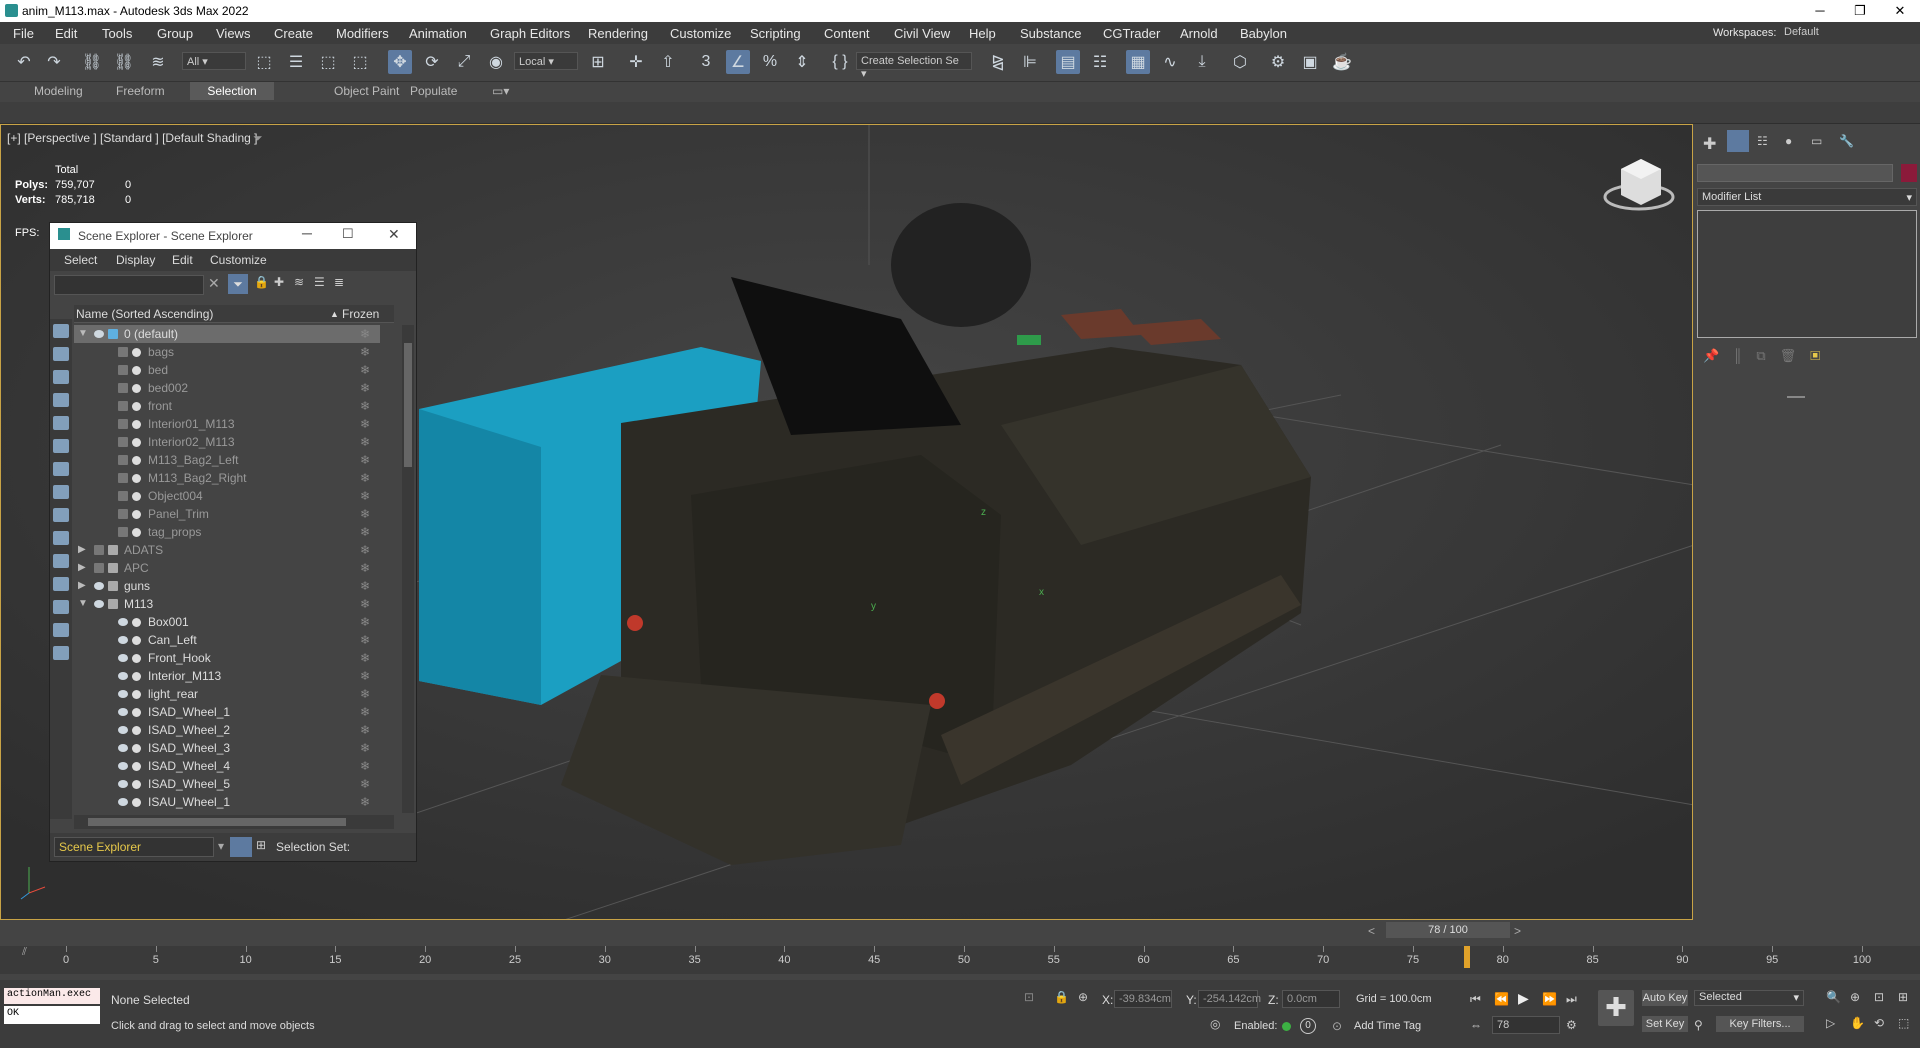 This screenshot has height=1048, width=1920. What do you see at coordinates (1768, 356) in the screenshot?
I see `stack-tools-icons: 📌║⧉🗑▣` at bounding box center [1768, 356].